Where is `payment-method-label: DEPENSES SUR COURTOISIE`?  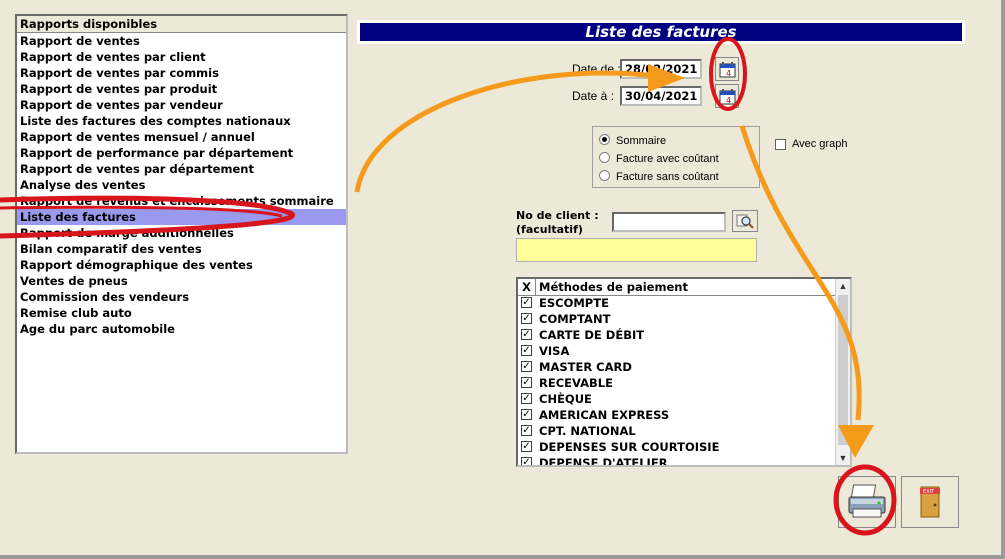 payment-method-label: DEPENSES SUR COURTOISIE is located at coordinates (629, 447).